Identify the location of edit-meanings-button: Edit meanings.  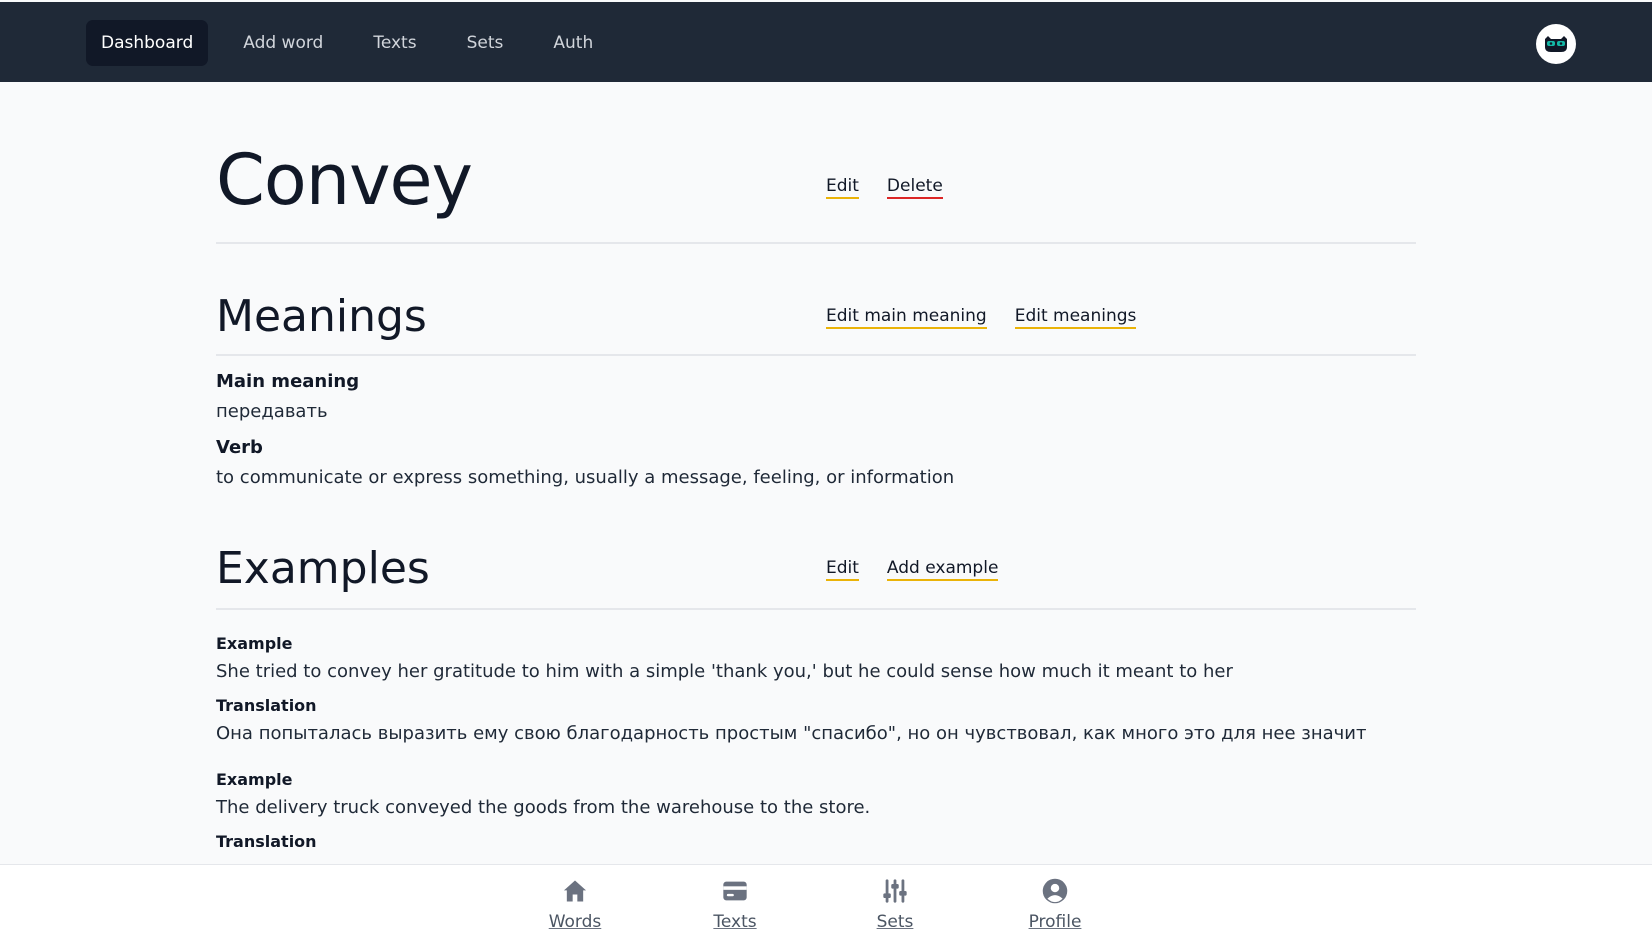
(1075, 317).